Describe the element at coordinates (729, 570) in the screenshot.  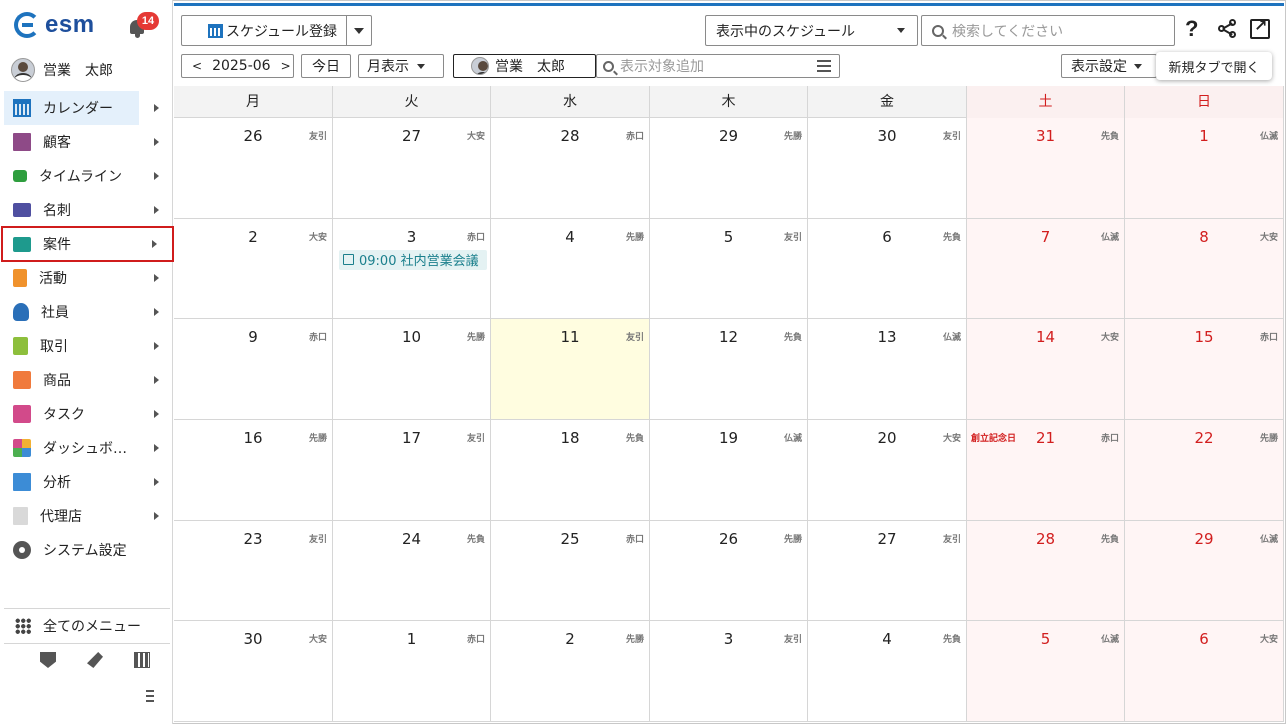
I see `calendar-day-cell: 26 先勝` at that location.